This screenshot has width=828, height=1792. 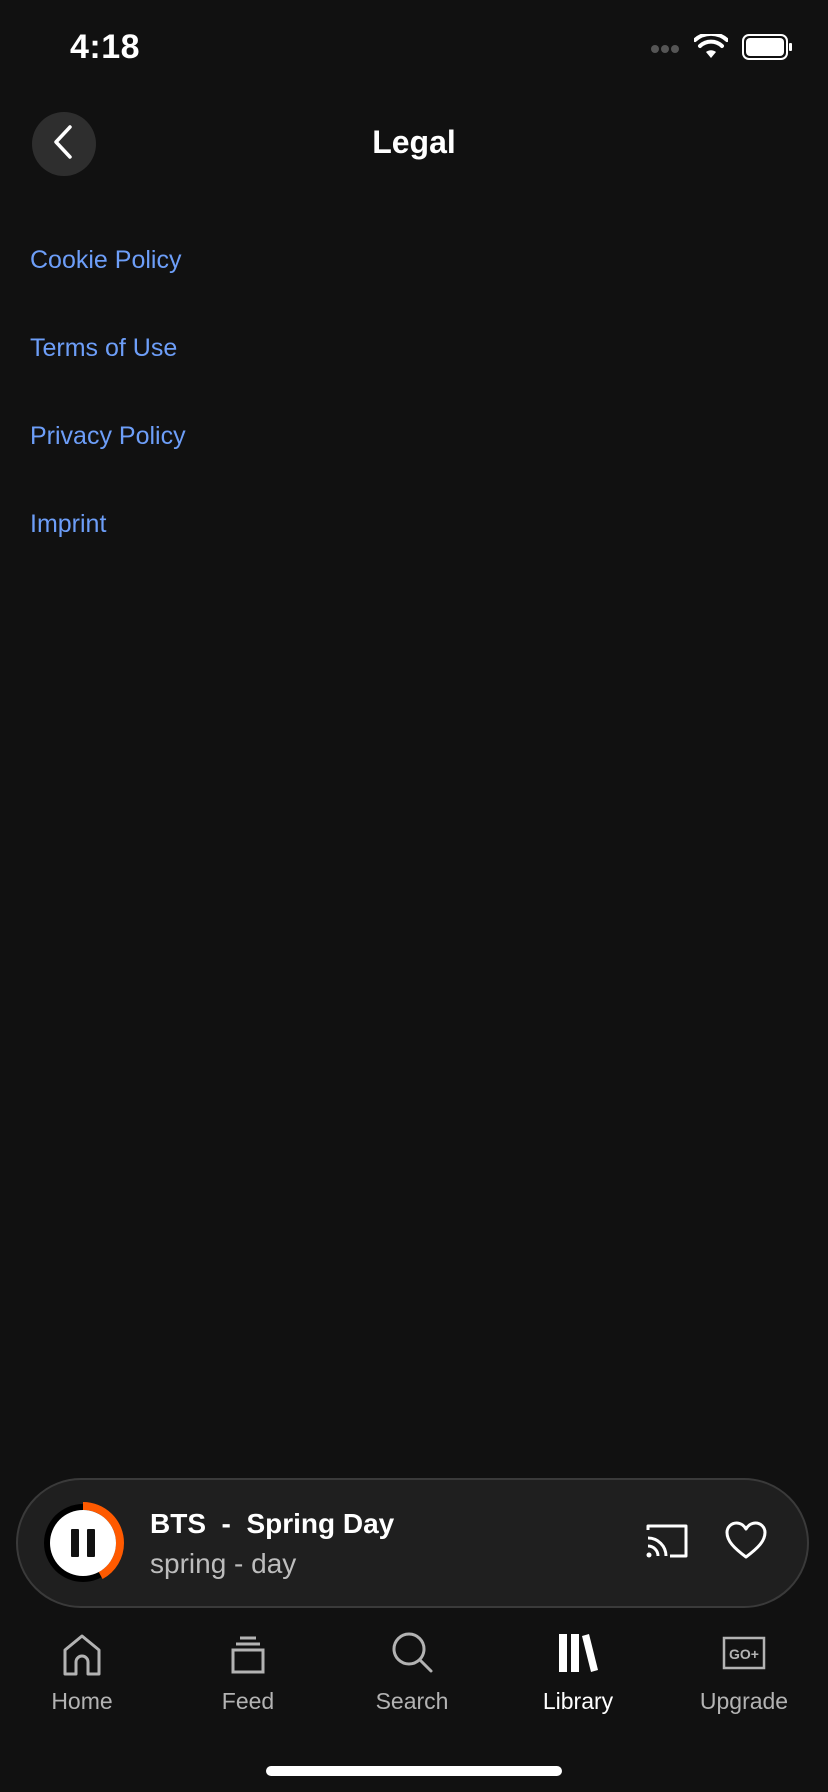 I want to click on search-icon, so click(x=412, y=1655).